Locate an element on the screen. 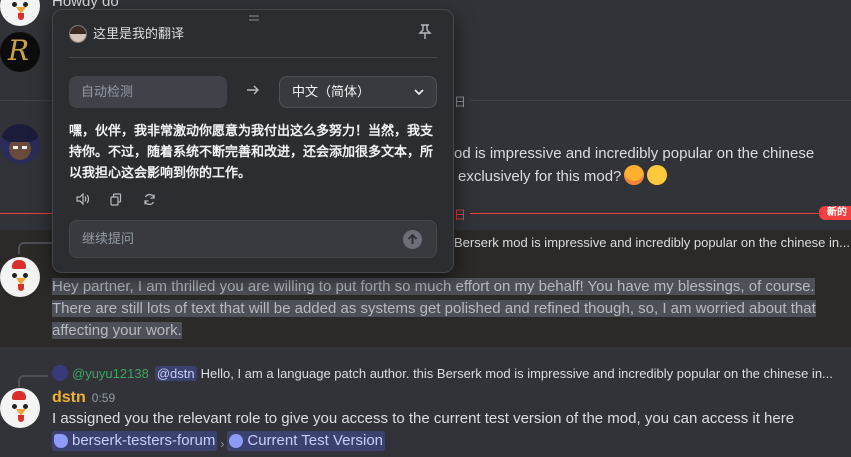 Image resolution: width=851 pixels, height=457 pixels. thread-name: Current Test Version is located at coordinates (315, 440).